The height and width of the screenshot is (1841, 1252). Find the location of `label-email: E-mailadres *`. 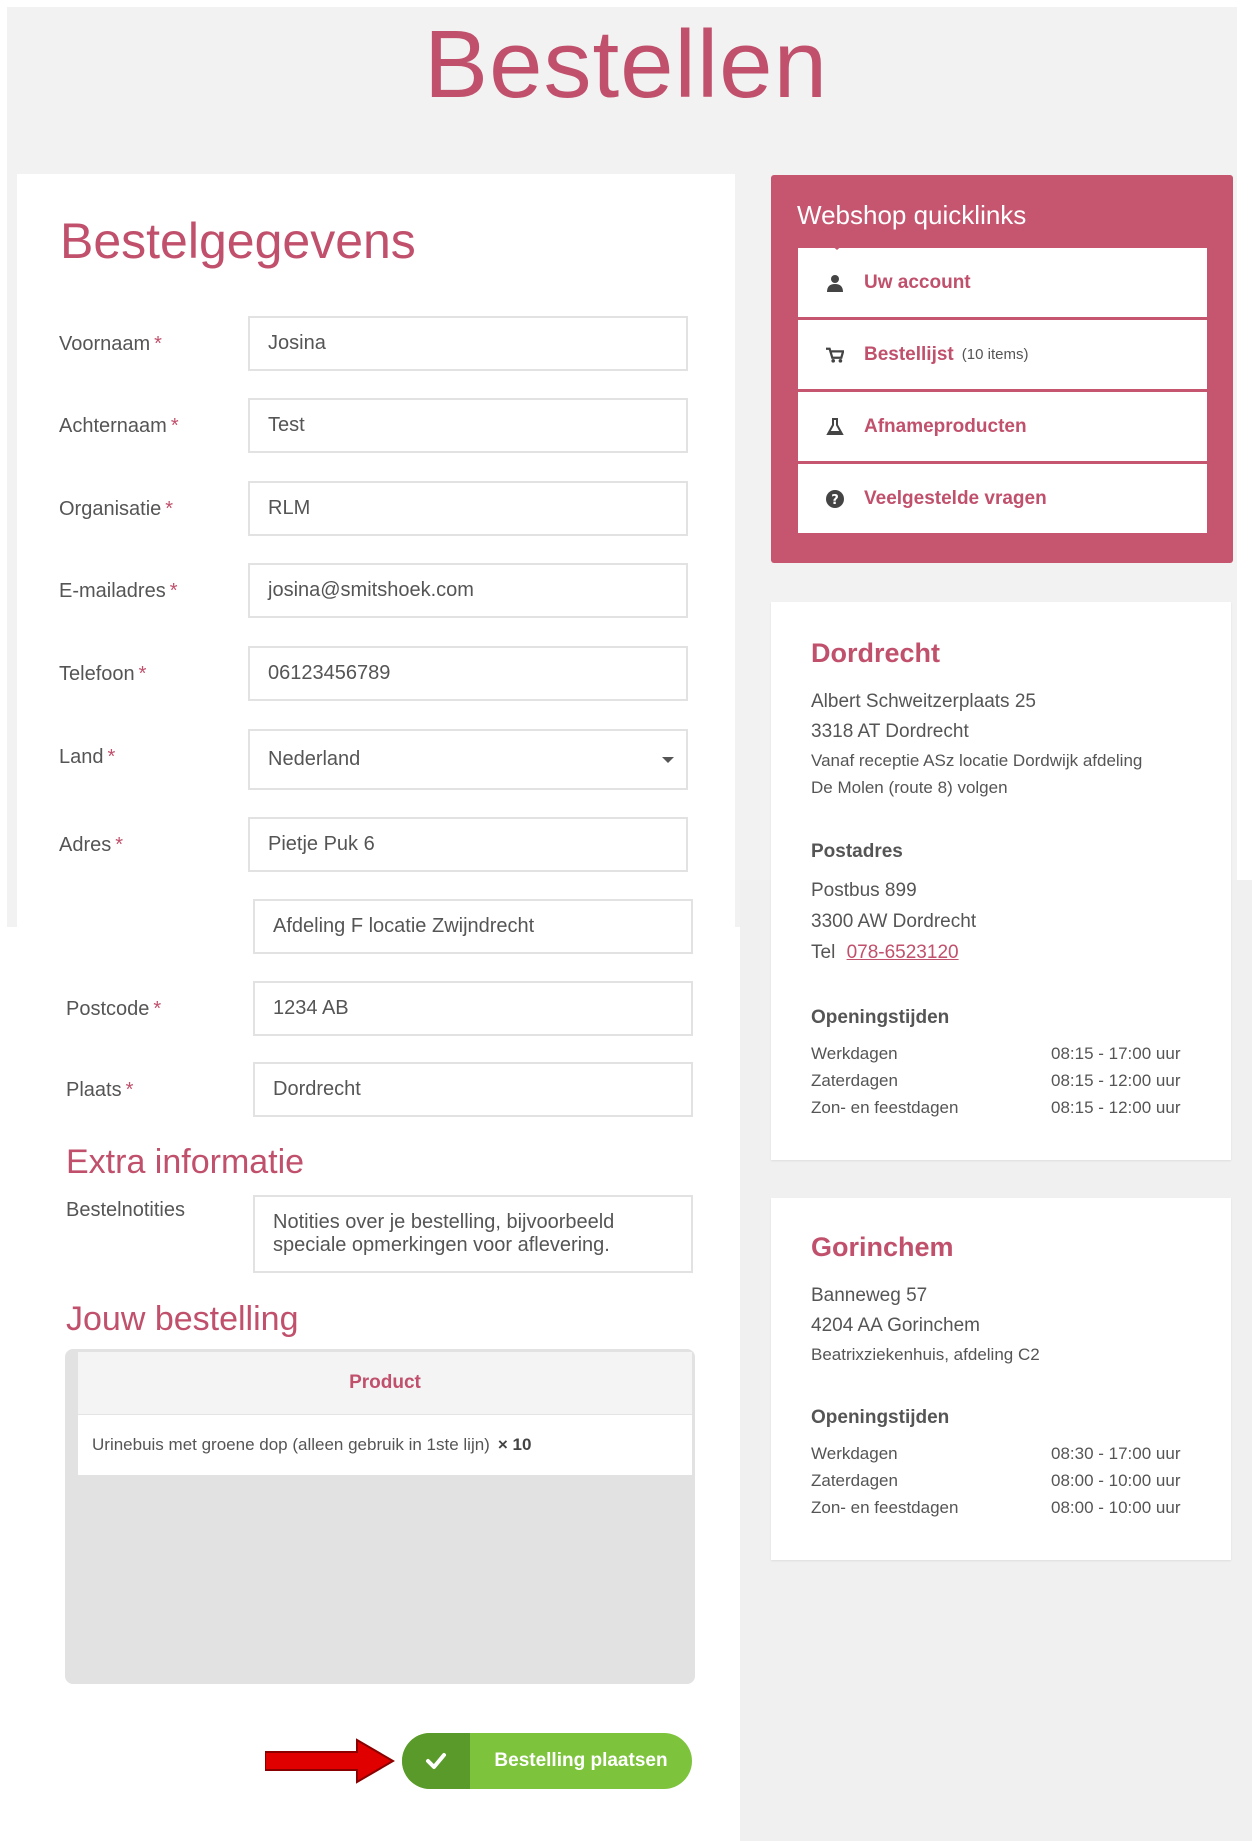

label-email: E-mailadres * is located at coordinates (118, 591).